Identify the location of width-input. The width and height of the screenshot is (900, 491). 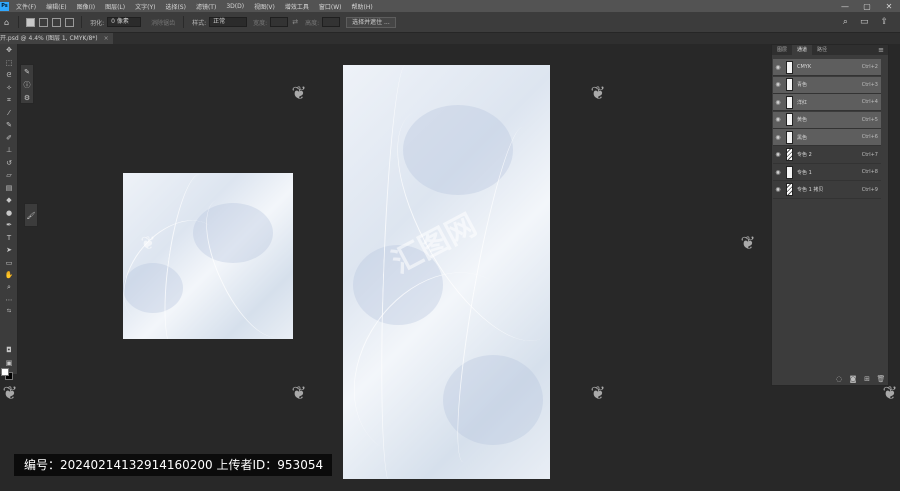
(279, 22).